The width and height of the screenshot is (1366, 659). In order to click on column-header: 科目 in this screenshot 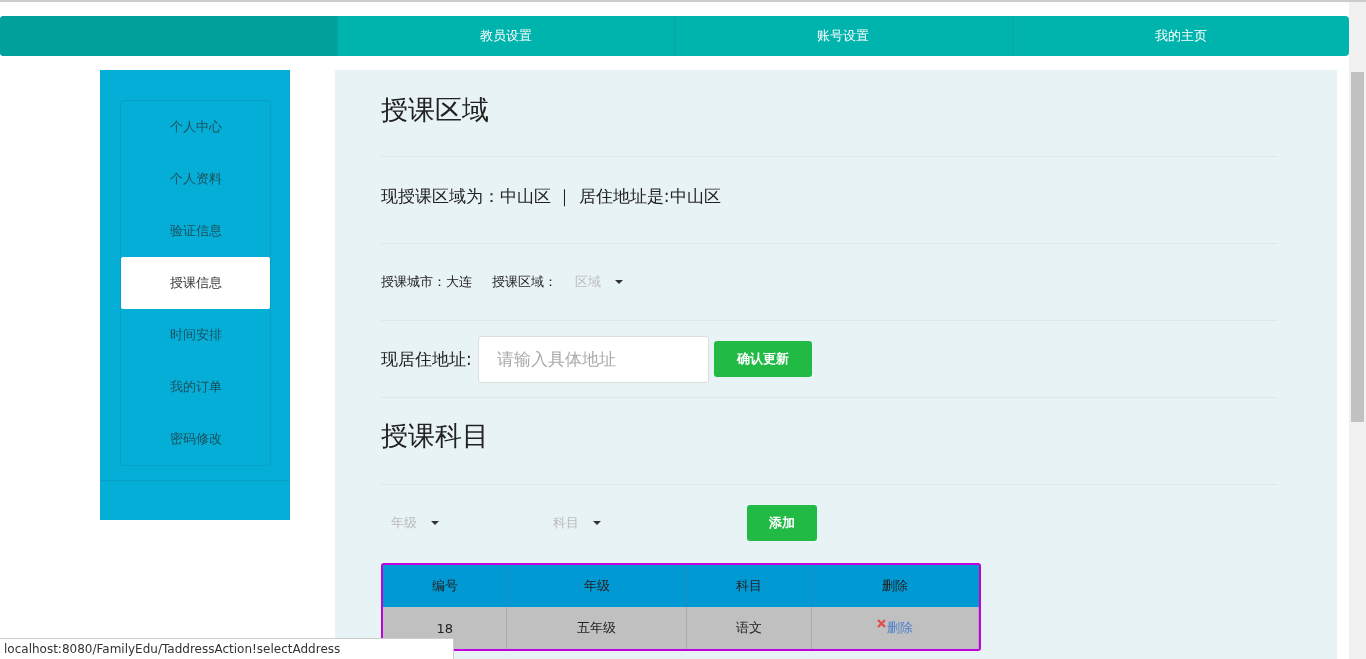, I will do `click(749, 586)`.